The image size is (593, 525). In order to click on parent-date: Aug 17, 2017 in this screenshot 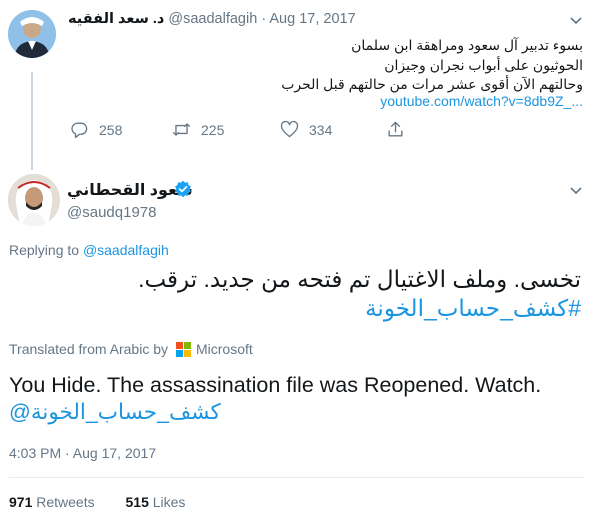, I will do `click(312, 19)`.